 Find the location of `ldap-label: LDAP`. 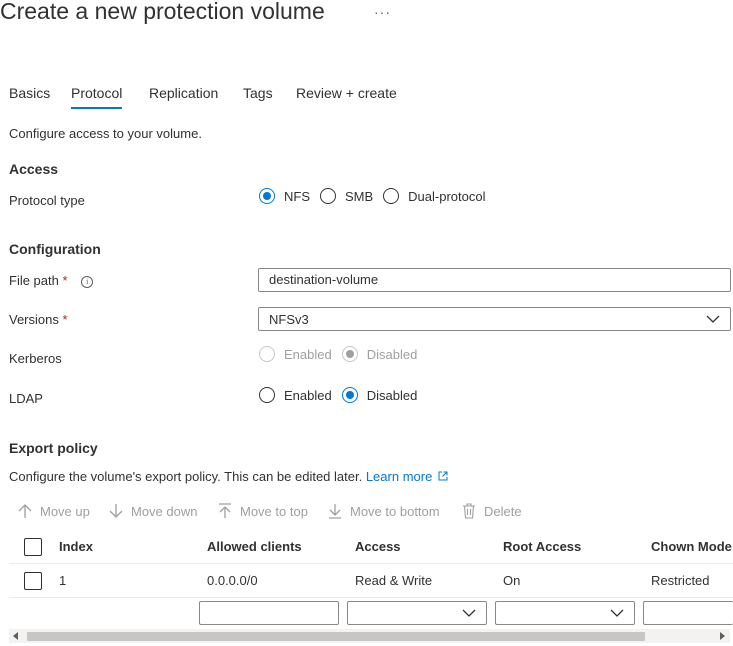

ldap-label: LDAP is located at coordinates (26, 398).